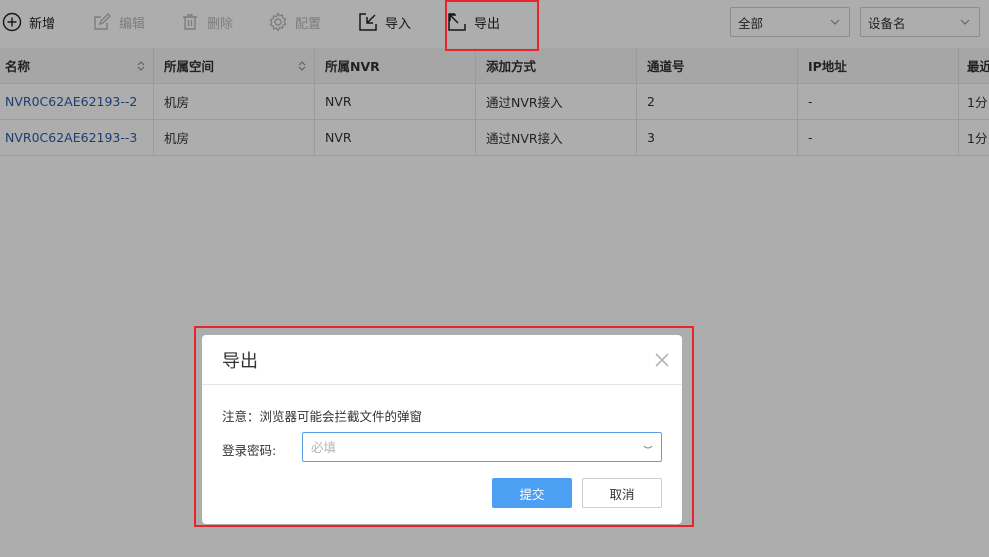  I want to click on password-field, so click(482, 447).